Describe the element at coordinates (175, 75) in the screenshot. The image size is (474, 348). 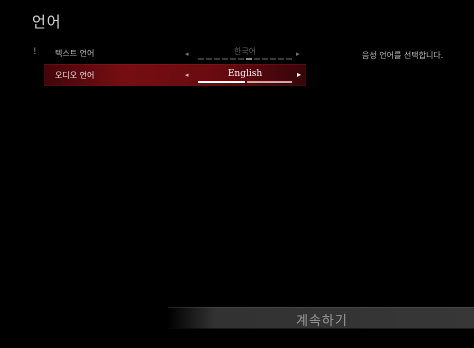
I see `audio-language-setting: 오디오 언어 ◂ English ▸` at that location.